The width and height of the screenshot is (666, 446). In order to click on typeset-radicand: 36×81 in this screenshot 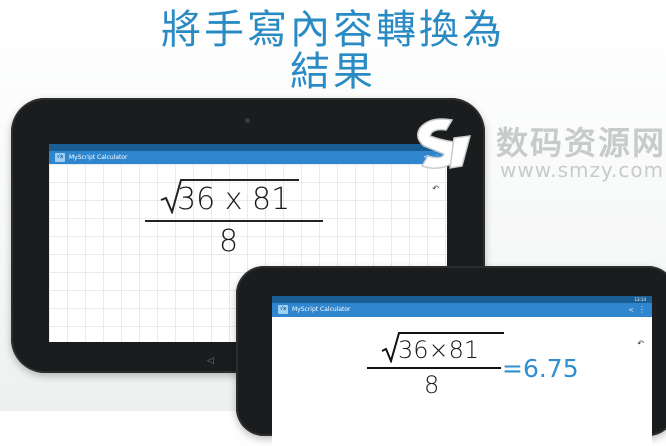, I will do `click(439, 350)`.